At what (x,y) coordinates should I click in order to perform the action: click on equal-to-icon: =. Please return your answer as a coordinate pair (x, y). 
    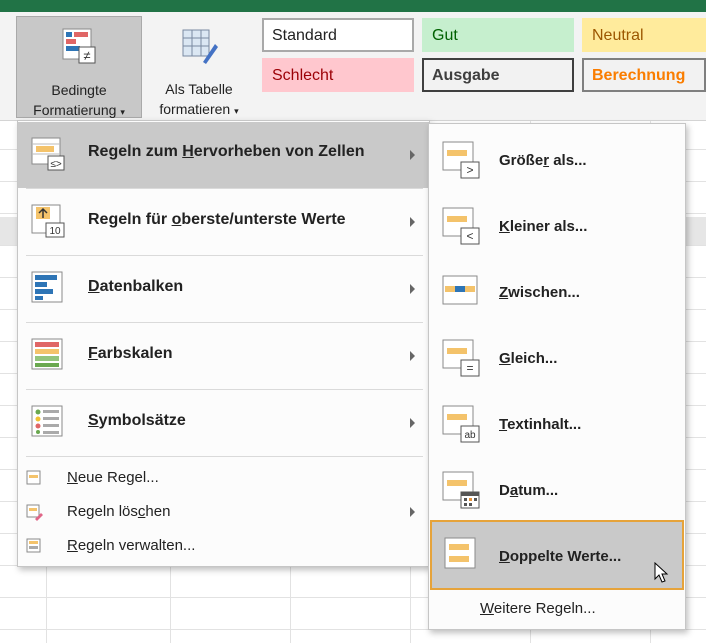
    Looking at the image, I should click on (461, 358).